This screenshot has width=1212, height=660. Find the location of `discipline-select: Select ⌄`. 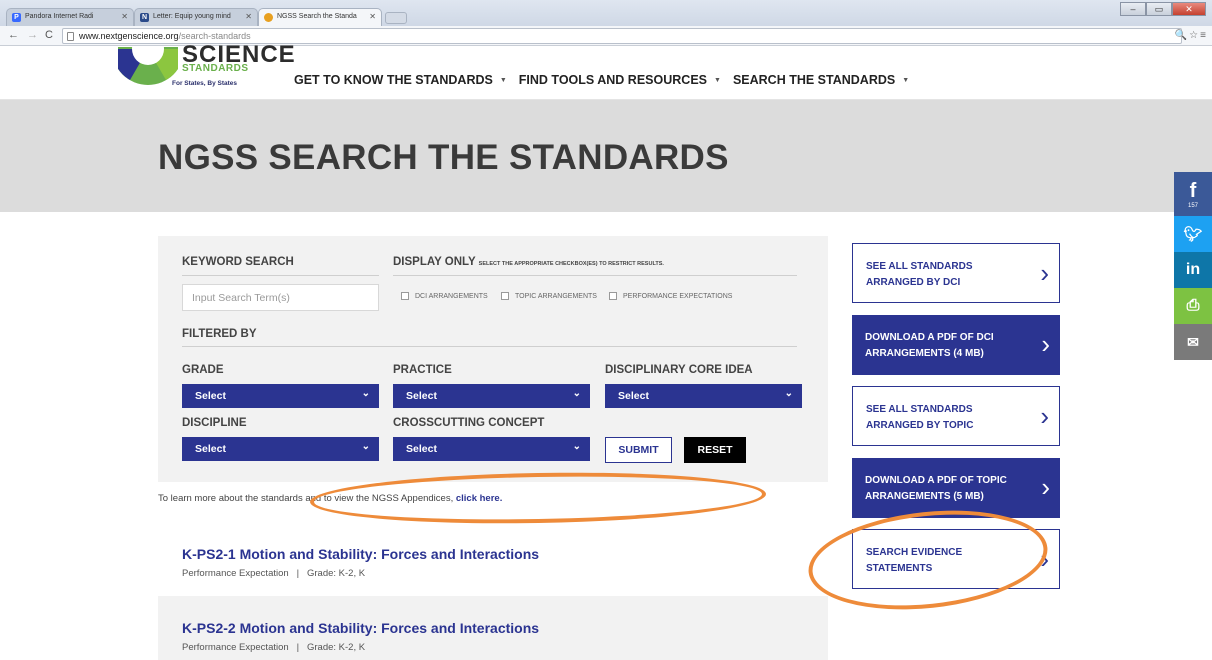

discipline-select: Select ⌄ is located at coordinates (280, 449).